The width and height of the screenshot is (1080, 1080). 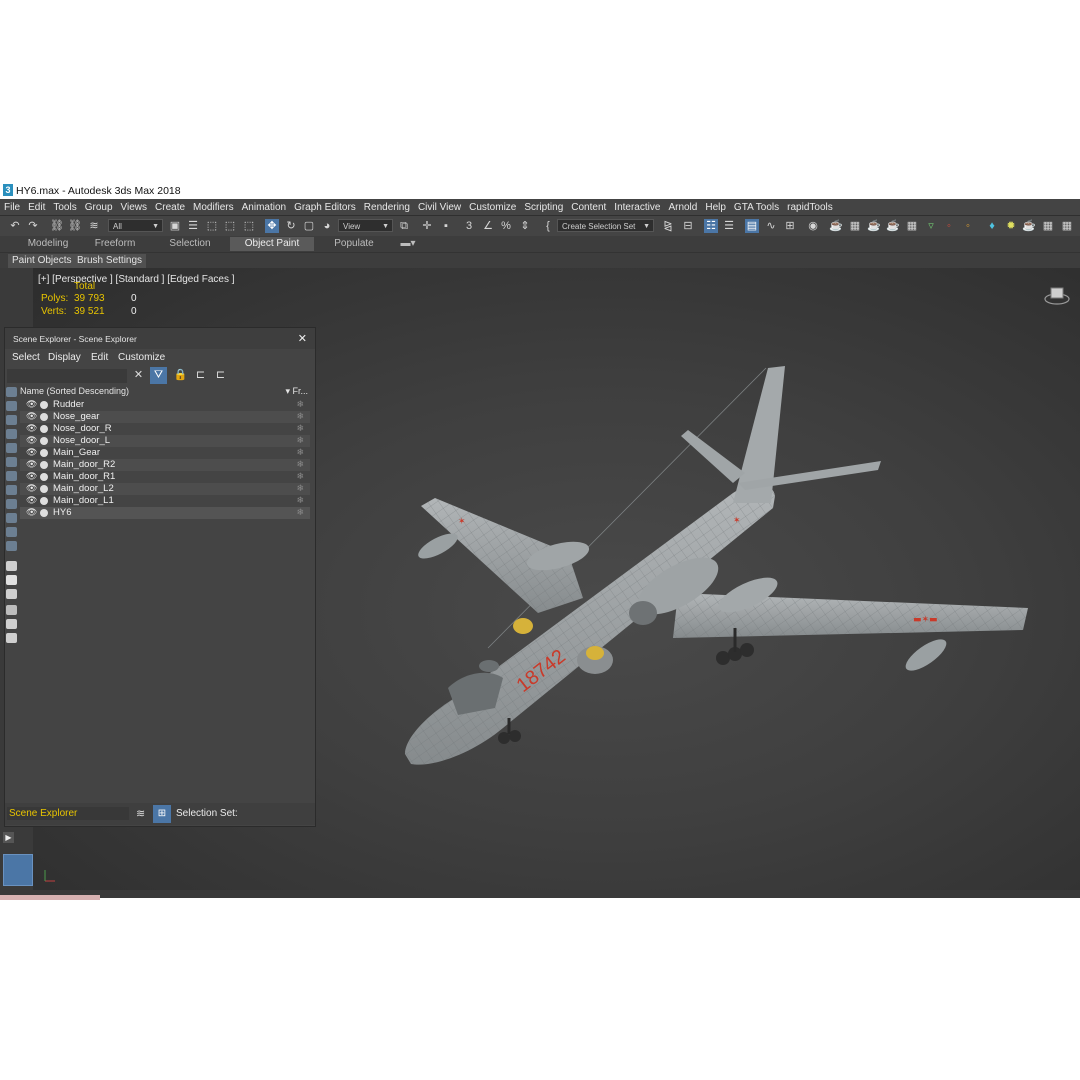 I want to click on se-menu-customize: Customize, so click(x=141, y=357).